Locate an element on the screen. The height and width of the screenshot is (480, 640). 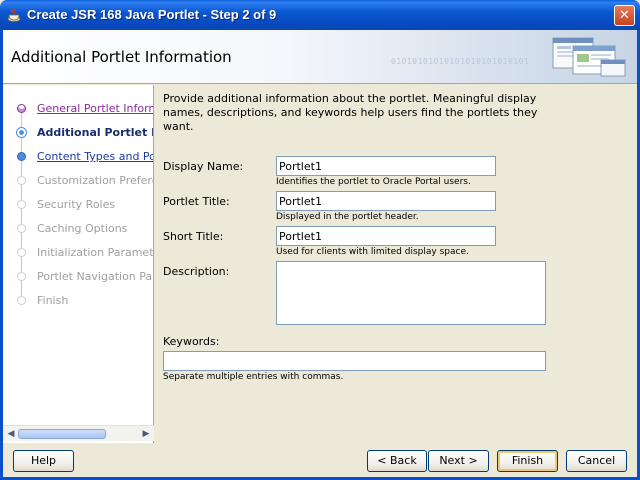
header-binary-decoration: 01010101010101010101010101 is located at coordinates (460, 61).